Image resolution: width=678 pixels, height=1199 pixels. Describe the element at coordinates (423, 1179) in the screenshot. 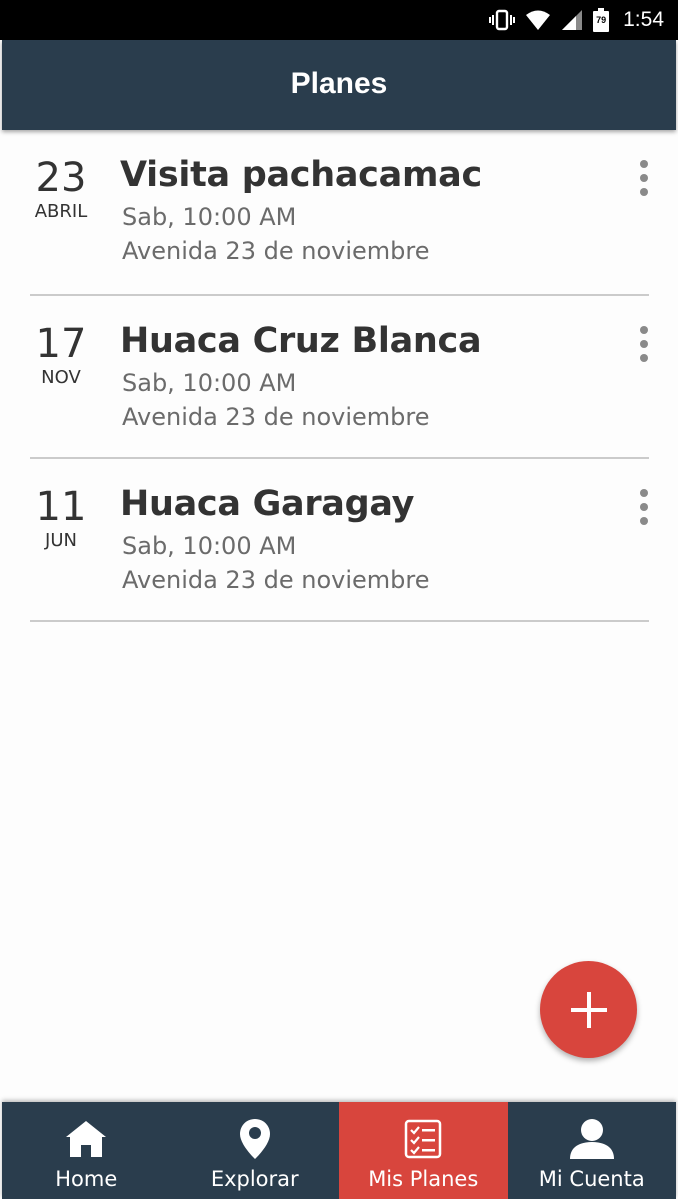

I see `nav-label: Mis Planes` at that location.